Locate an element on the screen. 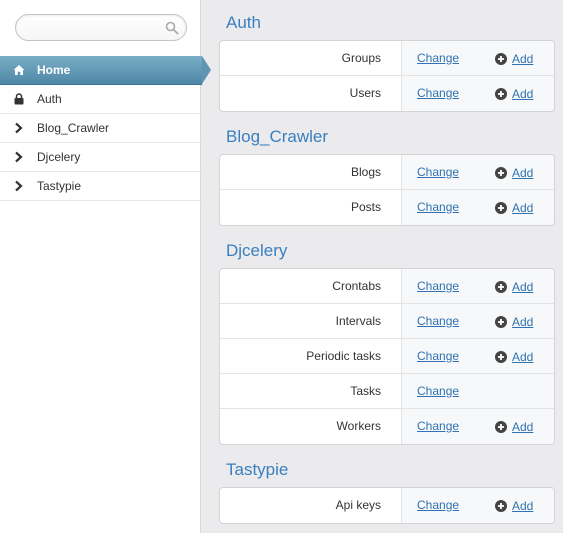 The width and height of the screenshot is (563, 533). module-title: Djcelery is located at coordinates (387, 251).